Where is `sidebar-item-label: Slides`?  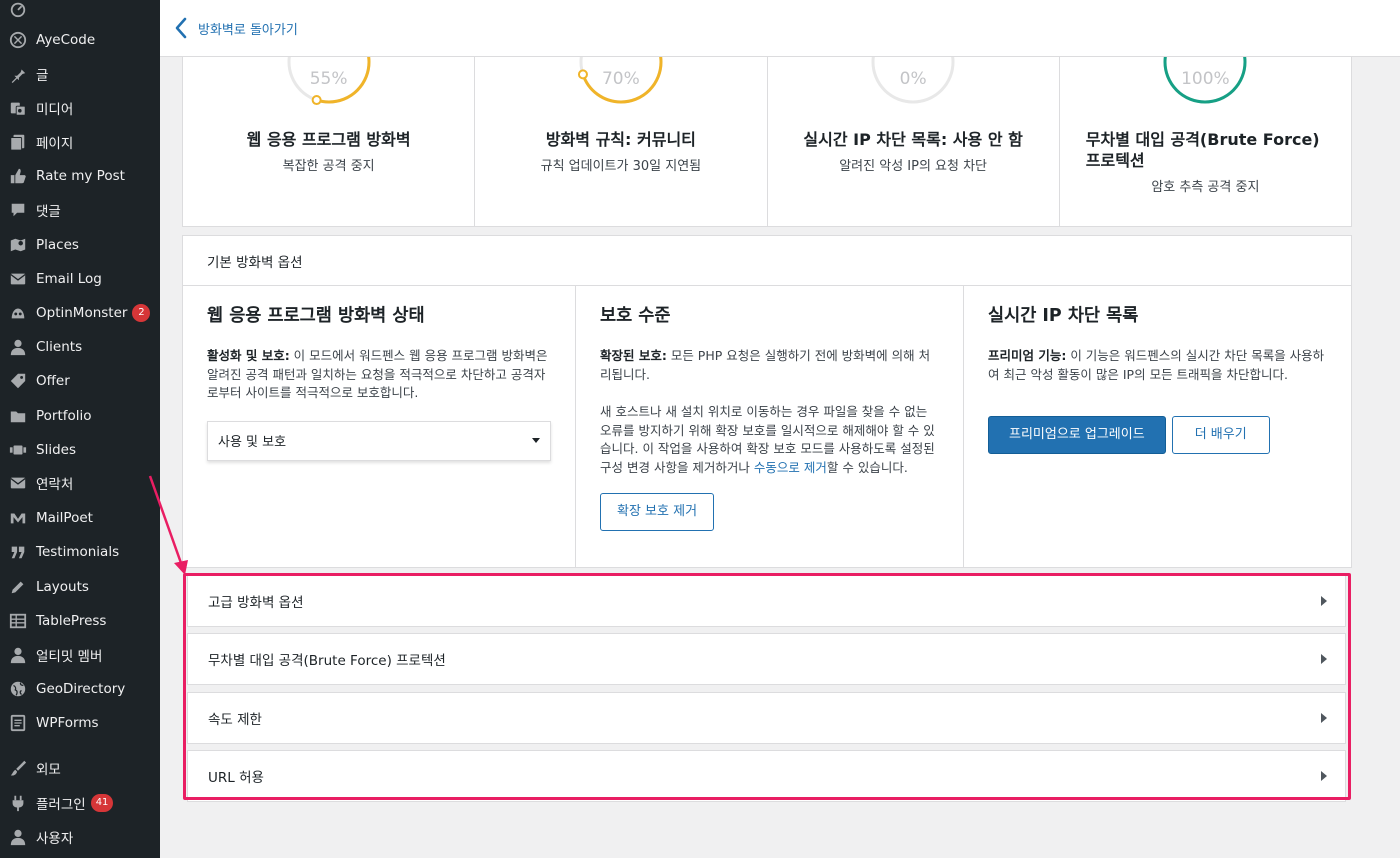
sidebar-item-label: Slides is located at coordinates (56, 450).